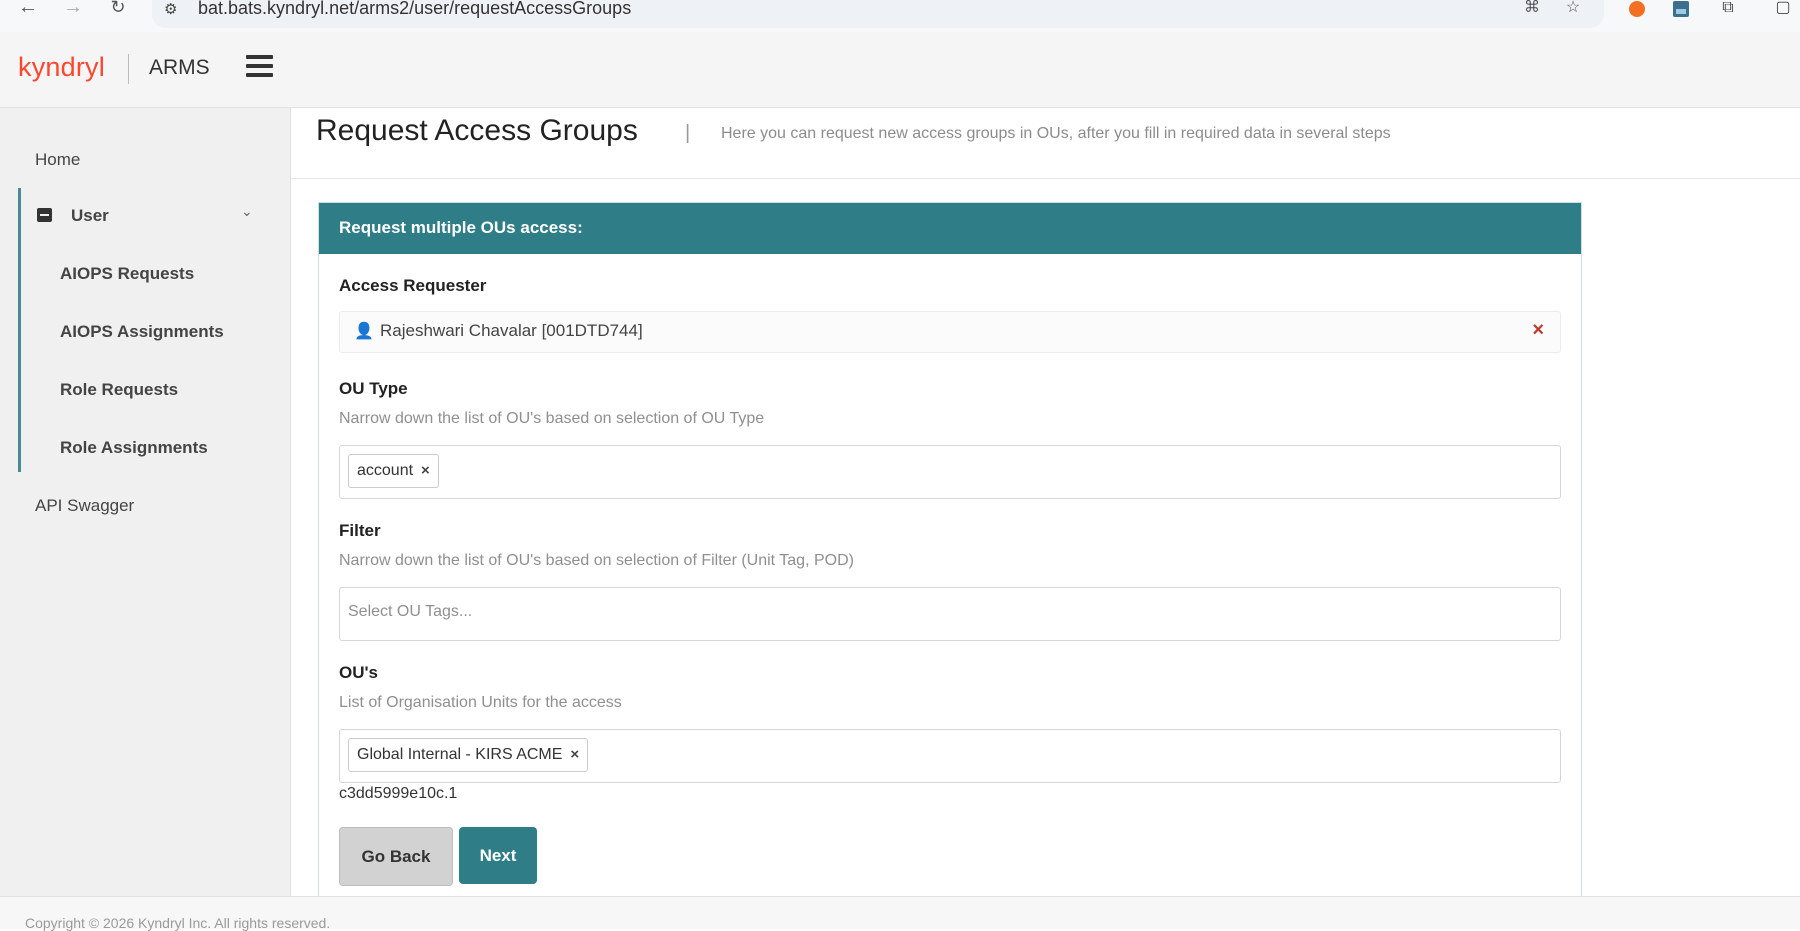 This screenshot has height=931, width=1800. I want to click on next-button: Next, so click(498, 855).